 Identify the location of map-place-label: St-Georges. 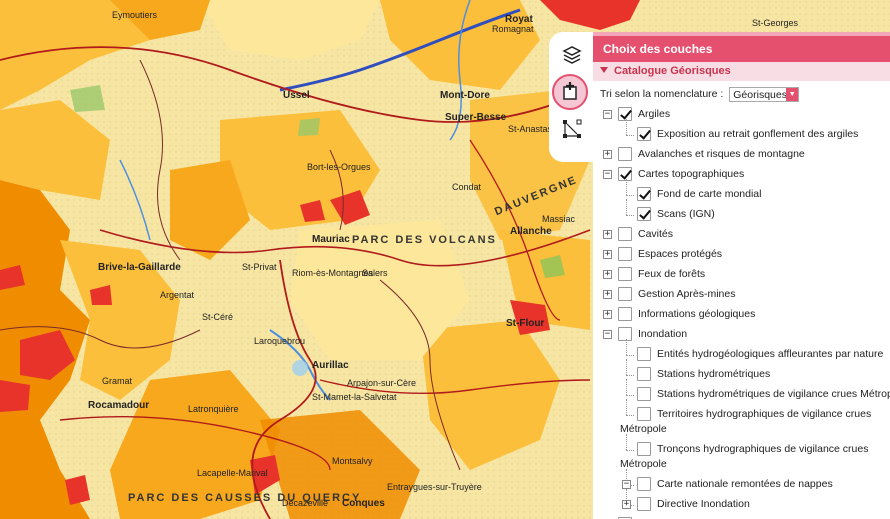
(775, 23).